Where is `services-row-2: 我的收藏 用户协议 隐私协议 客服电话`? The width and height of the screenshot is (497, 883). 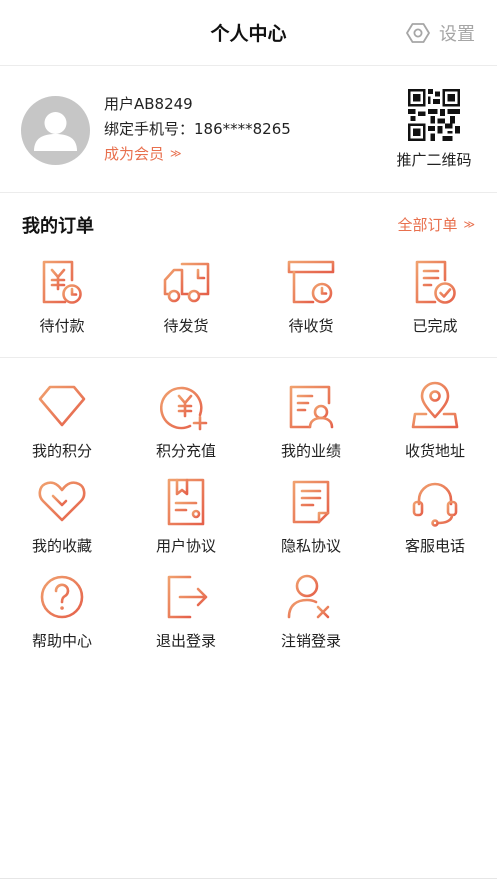
services-row-2: 我的收藏 用户协议 隐私协议 客服电话 is located at coordinates (248, 521).